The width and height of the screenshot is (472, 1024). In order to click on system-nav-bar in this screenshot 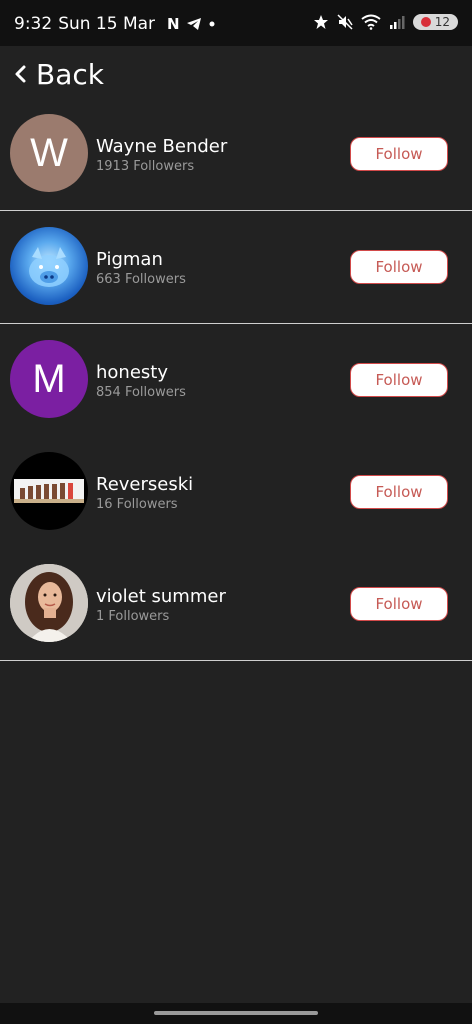, I will do `click(236, 1013)`.